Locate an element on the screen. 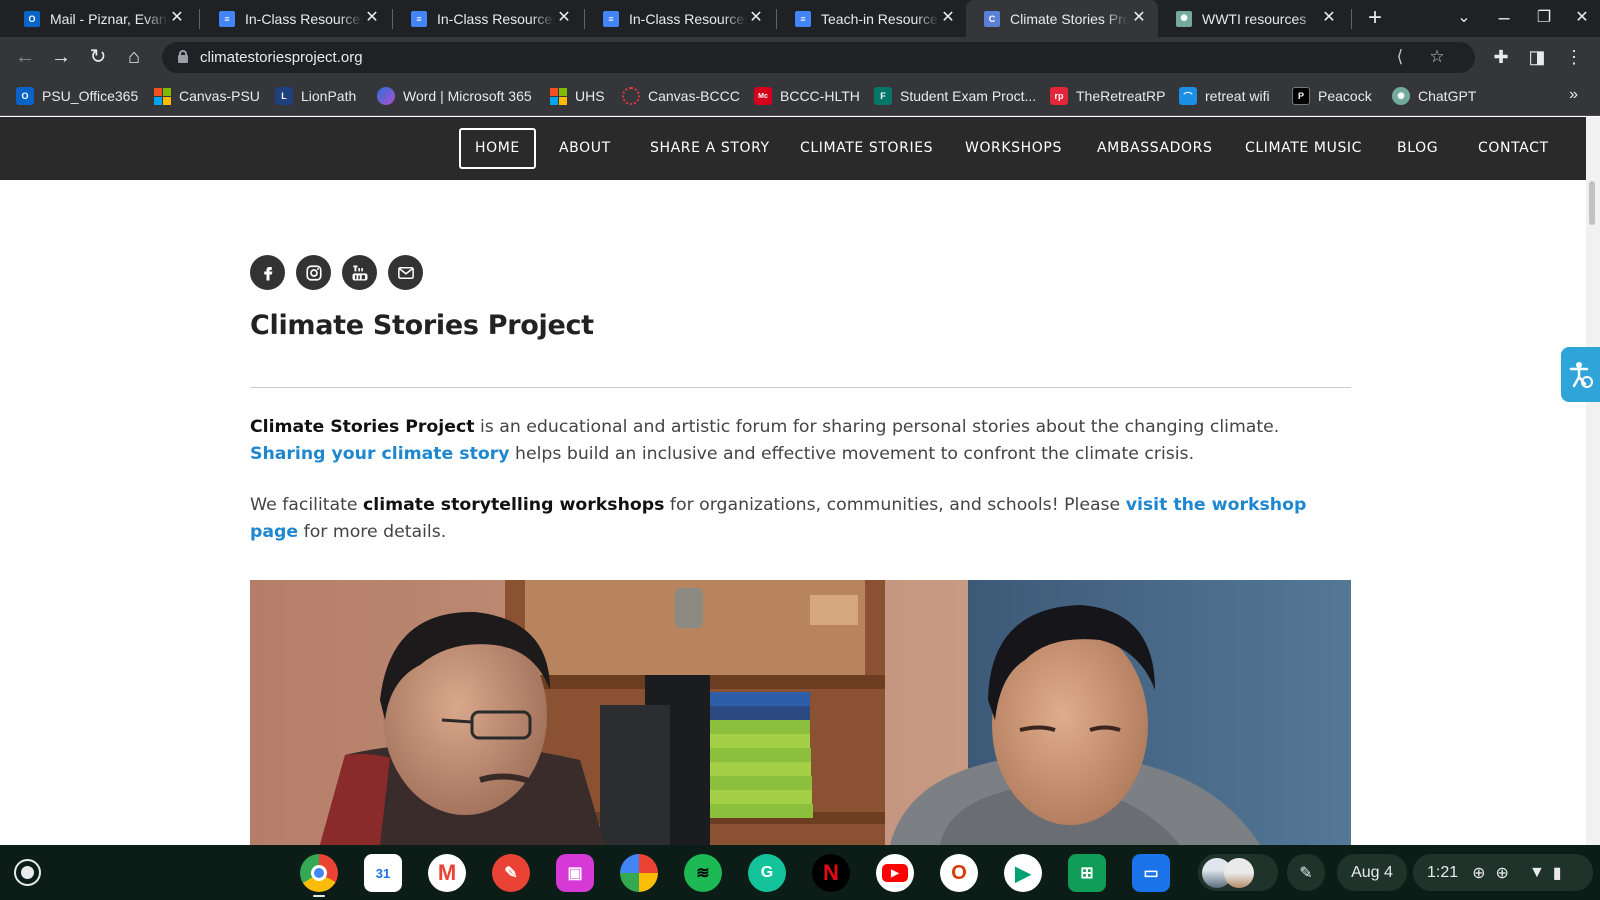  bookmark-bccc-hlth: Mc BCCC-HLTH is located at coordinates (807, 96).